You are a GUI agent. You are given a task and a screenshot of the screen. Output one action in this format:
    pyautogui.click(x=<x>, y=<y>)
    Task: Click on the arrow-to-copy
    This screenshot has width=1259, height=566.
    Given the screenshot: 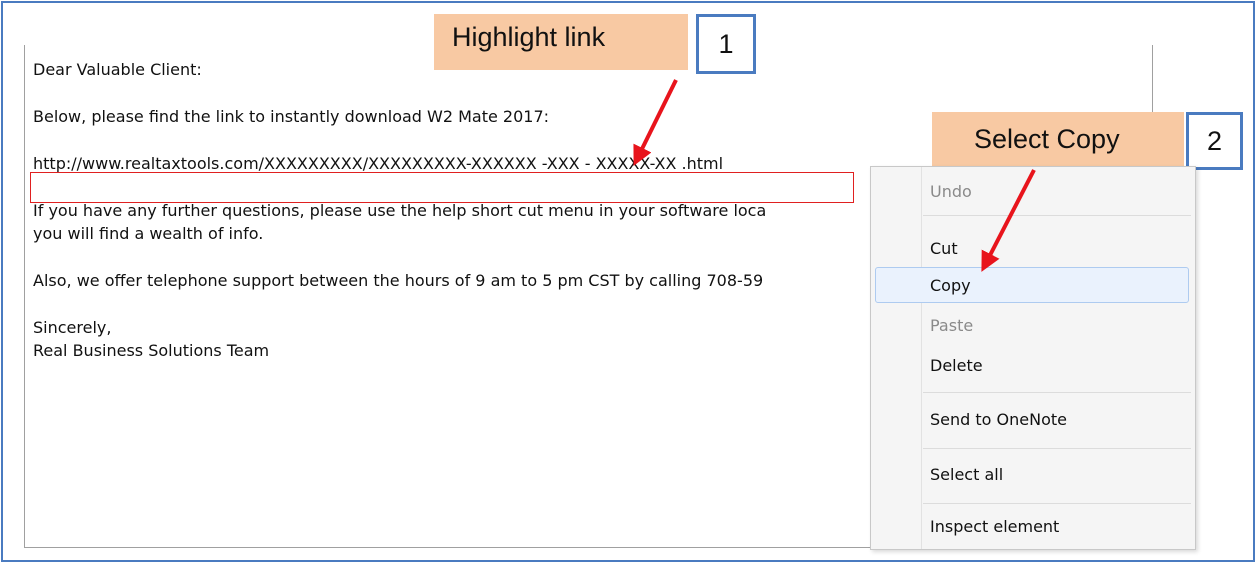 What is the action you would take?
    pyautogui.click(x=1008, y=220)
    